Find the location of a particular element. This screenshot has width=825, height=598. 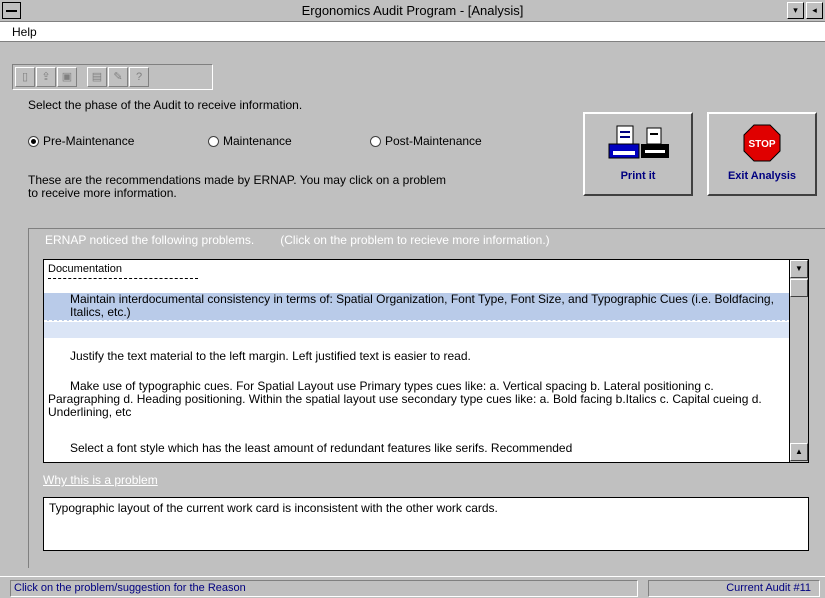

tool-strip: ▯ ⇪ ▣ ▤ ✎ ? is located at coordinates (112, 77).